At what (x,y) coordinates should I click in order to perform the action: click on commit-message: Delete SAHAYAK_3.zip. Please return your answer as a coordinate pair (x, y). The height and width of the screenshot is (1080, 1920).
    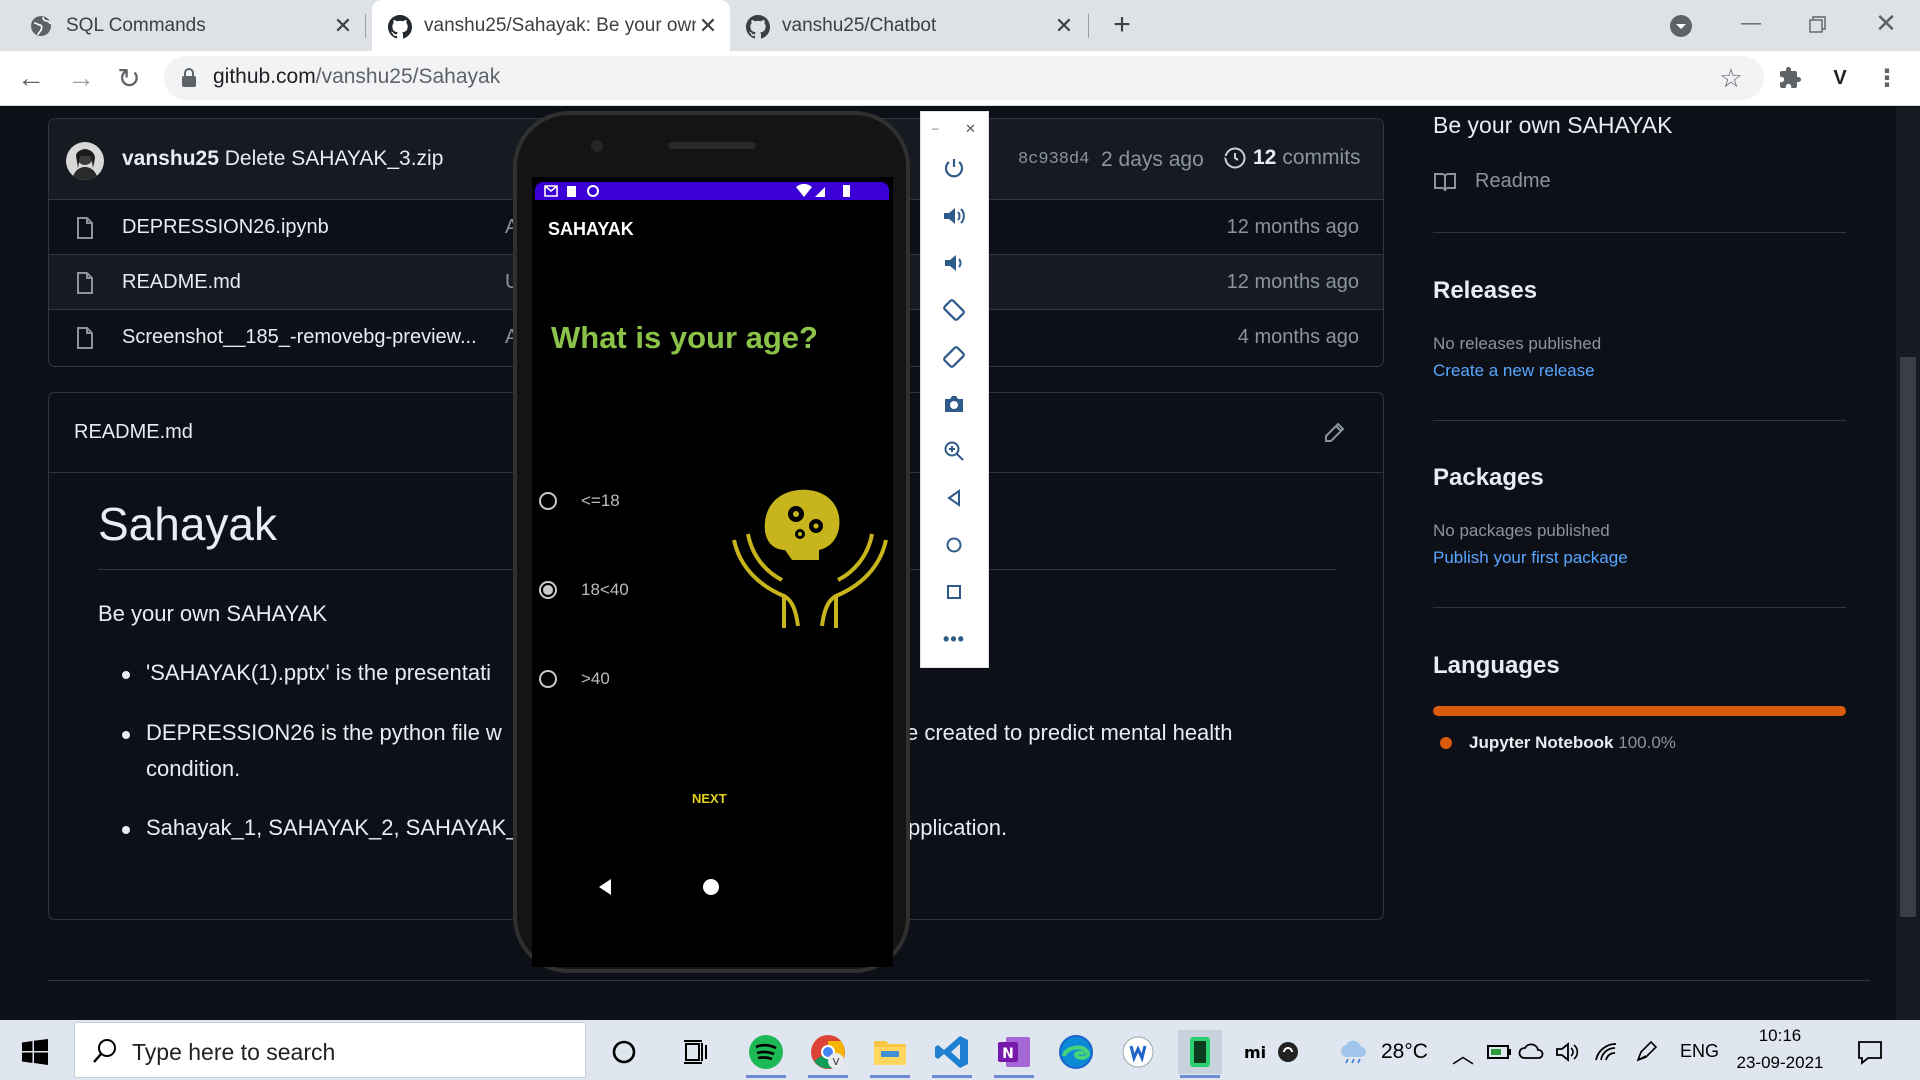
    Looking at the image, I should click on (334, 158).